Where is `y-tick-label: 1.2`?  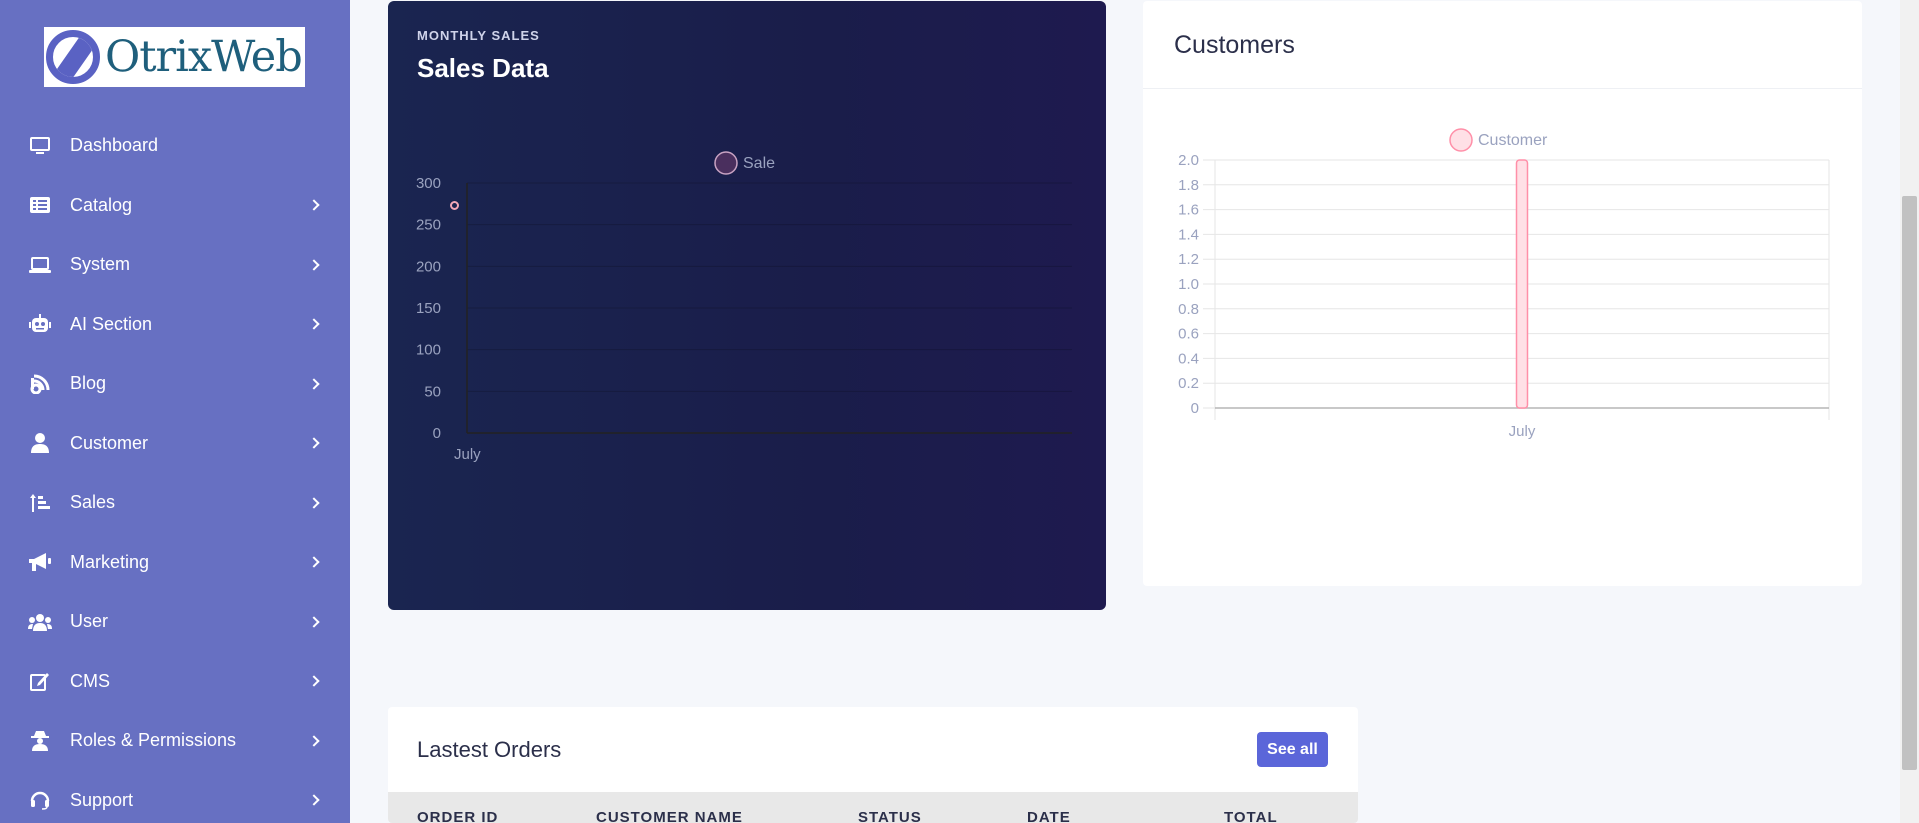
y-tick-label: 1.2 is located at coordinates (1188, 259).